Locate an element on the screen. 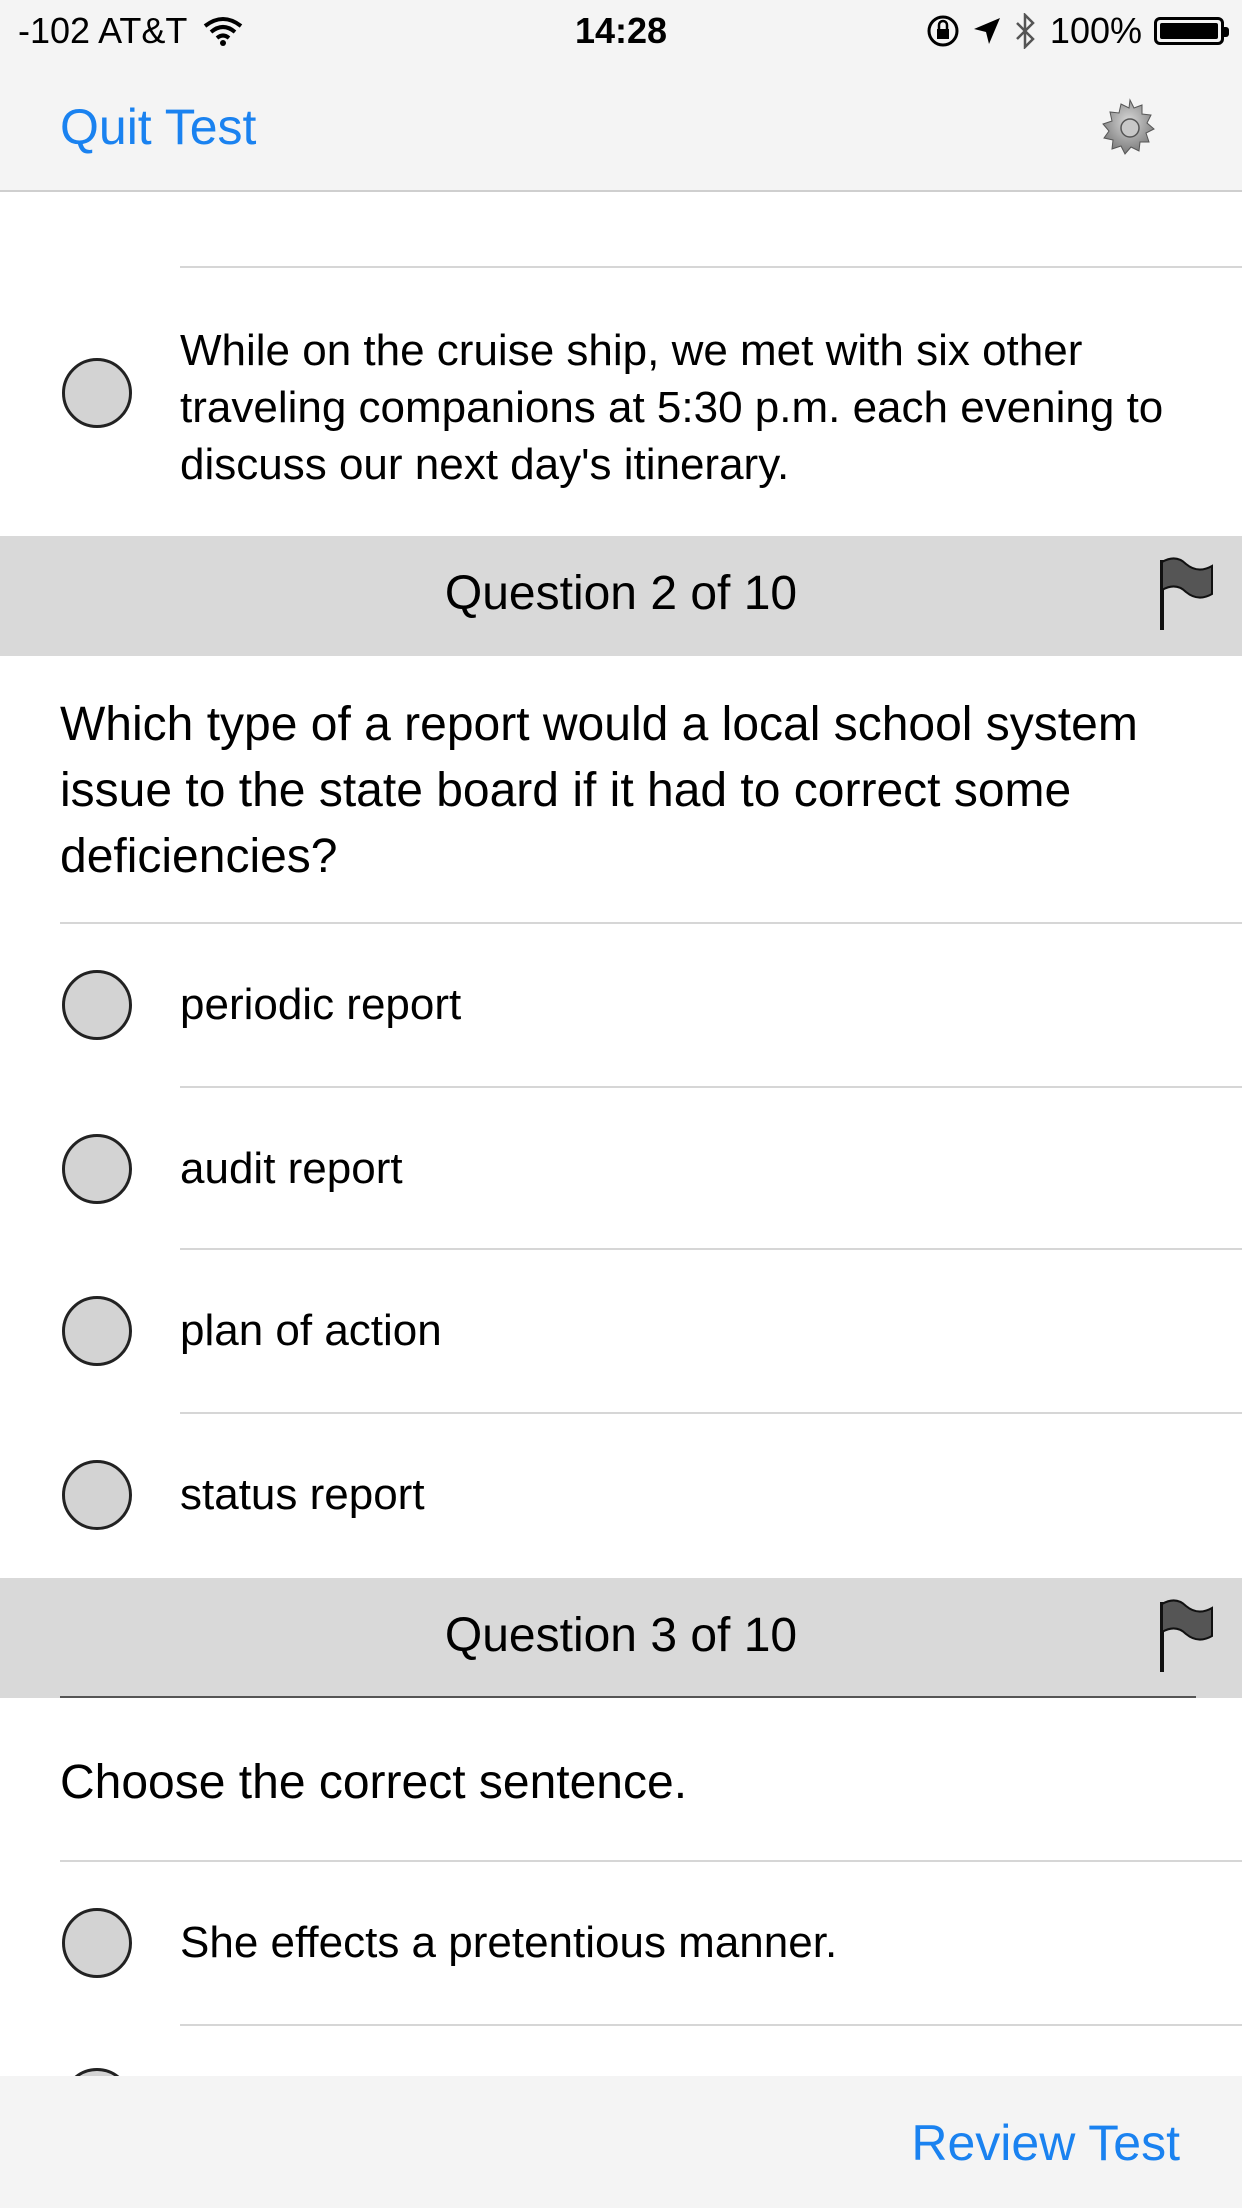  option-label: periodic report is located at coordinates (321, 1004).